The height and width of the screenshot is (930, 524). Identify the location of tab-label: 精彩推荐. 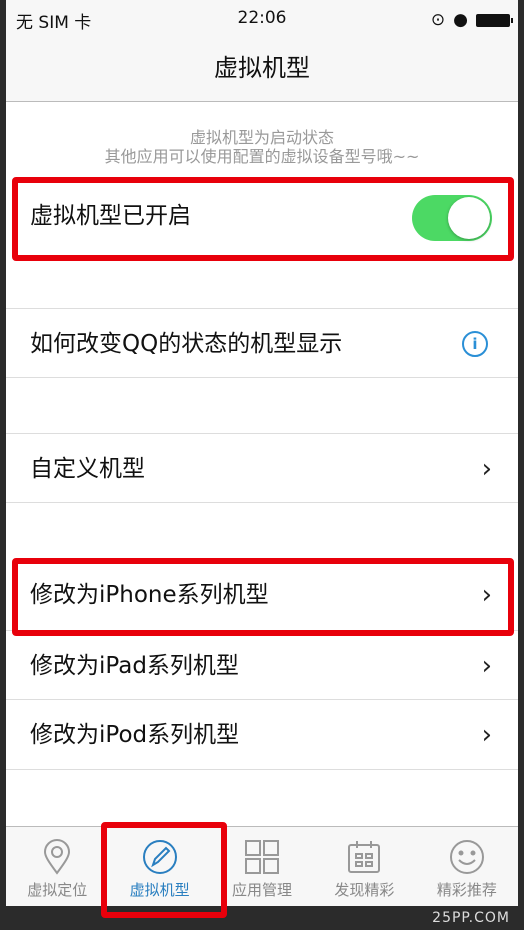
(466, 890).